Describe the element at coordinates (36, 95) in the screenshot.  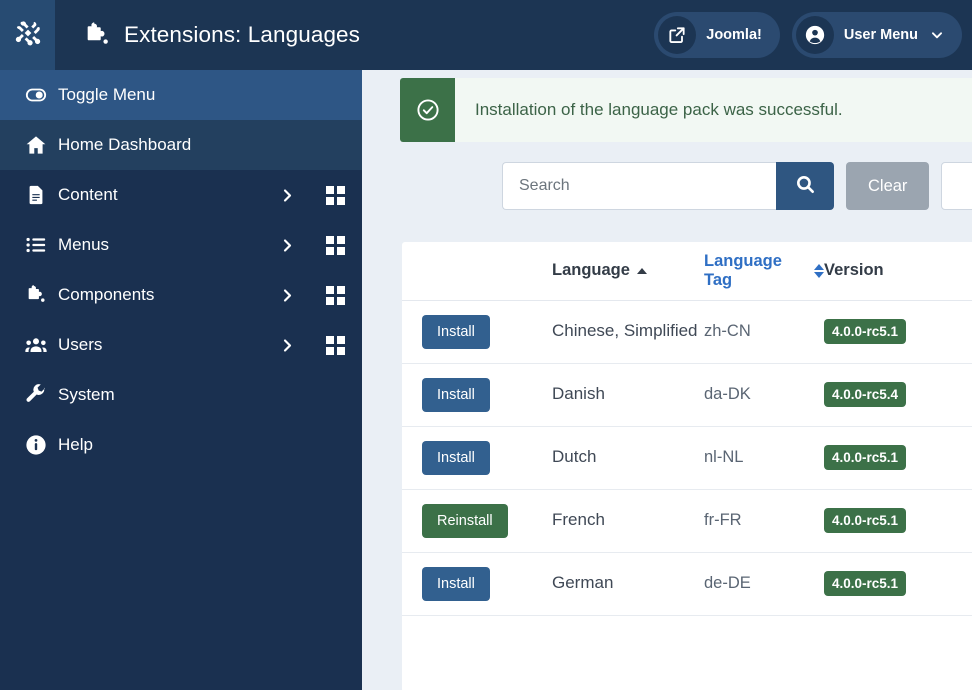
I see `toggle-switch-icon` at that location.